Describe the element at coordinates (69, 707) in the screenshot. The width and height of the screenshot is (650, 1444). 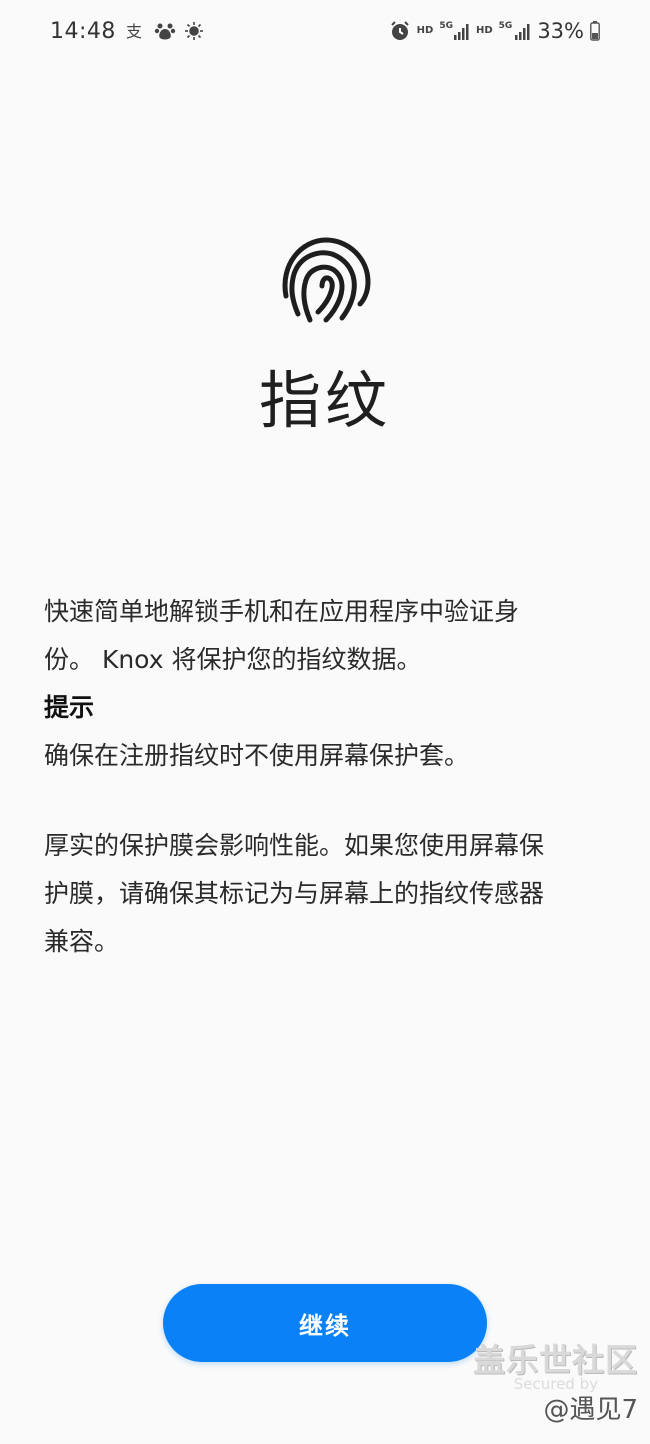
I see `tip-heading: 提示` at that location.